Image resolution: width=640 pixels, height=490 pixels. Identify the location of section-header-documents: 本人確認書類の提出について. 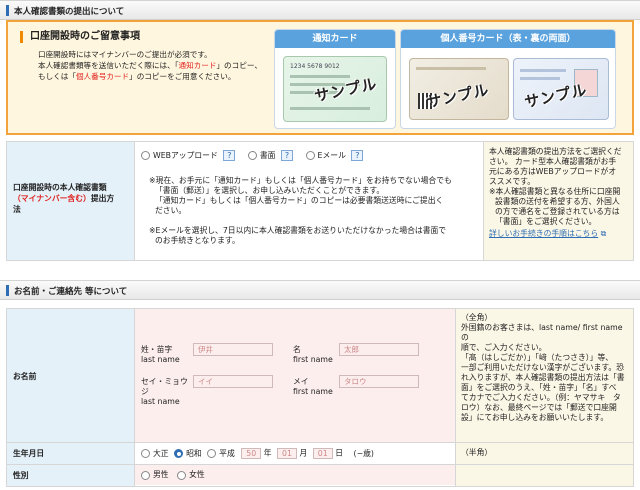
(320, 10).